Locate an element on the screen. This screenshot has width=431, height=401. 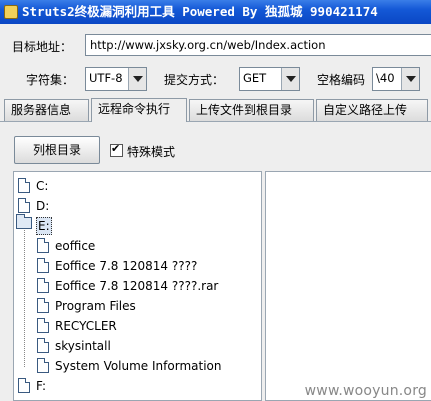
method-label: 提交方式： is located at coordinates (194, 80).